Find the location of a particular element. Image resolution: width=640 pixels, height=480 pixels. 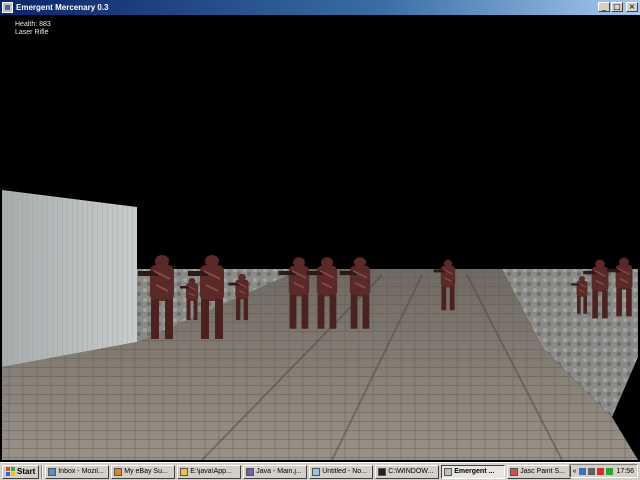

java-ide-icon is located at coordinates (250, 471).